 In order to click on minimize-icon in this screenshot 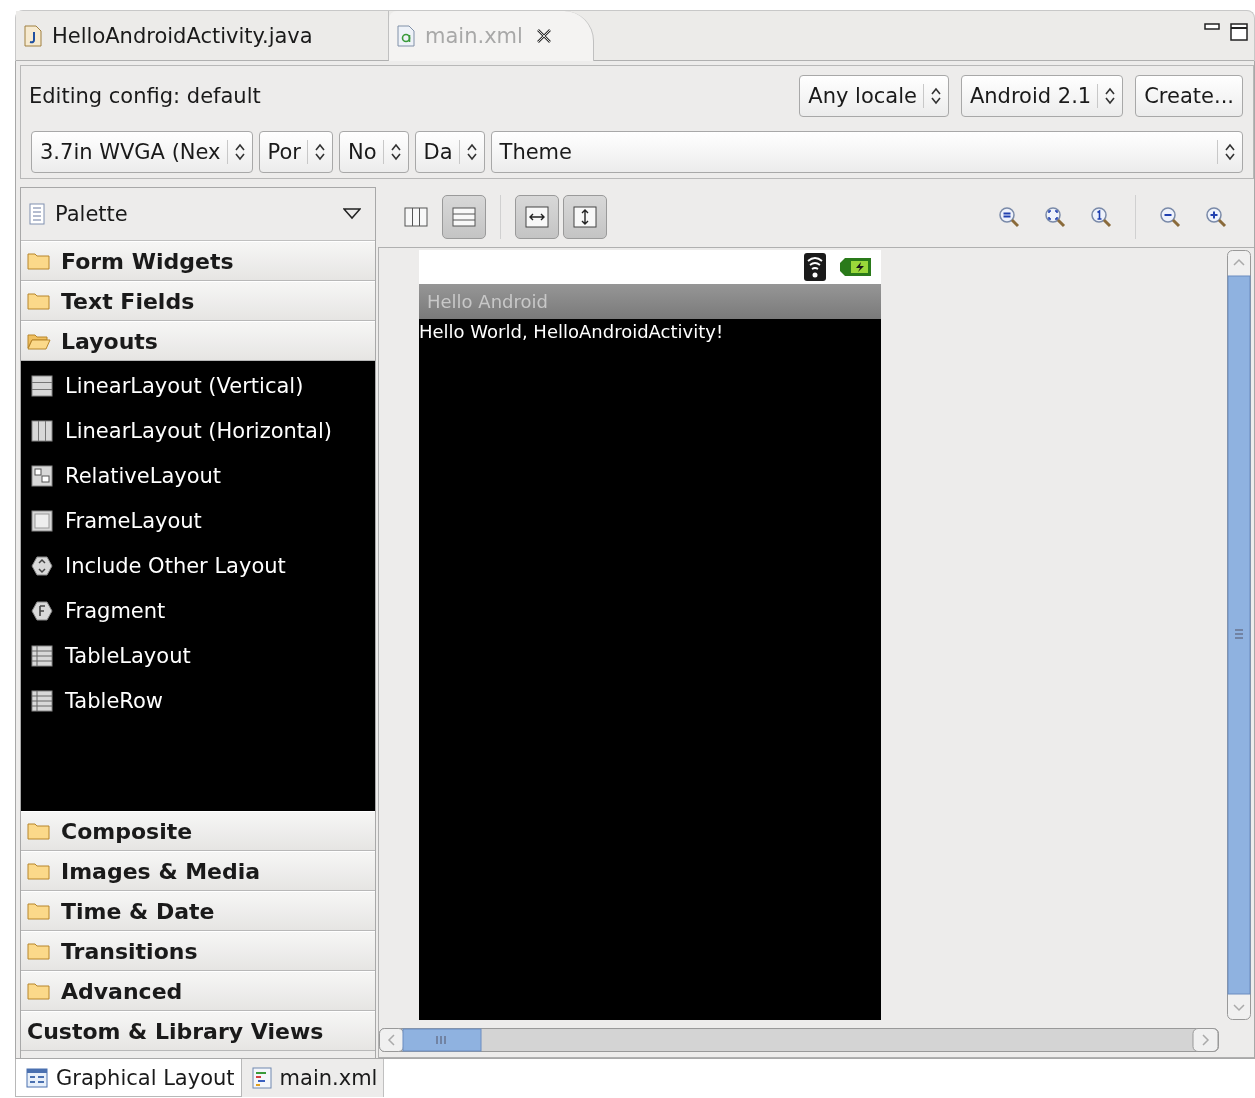, I will do `click(1212, 27)`.